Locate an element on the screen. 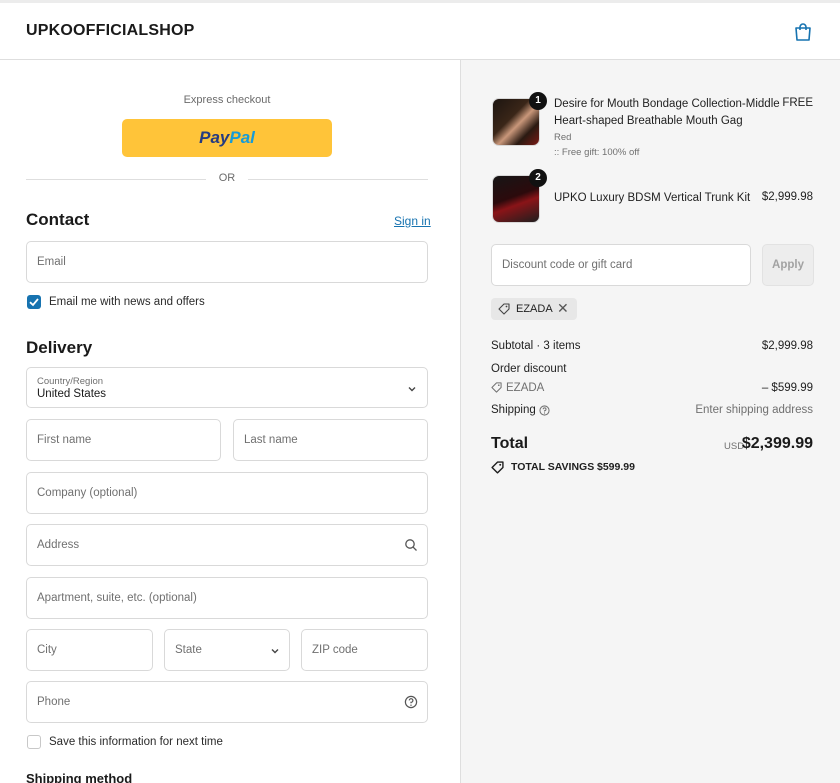 This screenshot has width=840, height=783. remove-discount-button: ✕ is located at coordinates (563, 308).